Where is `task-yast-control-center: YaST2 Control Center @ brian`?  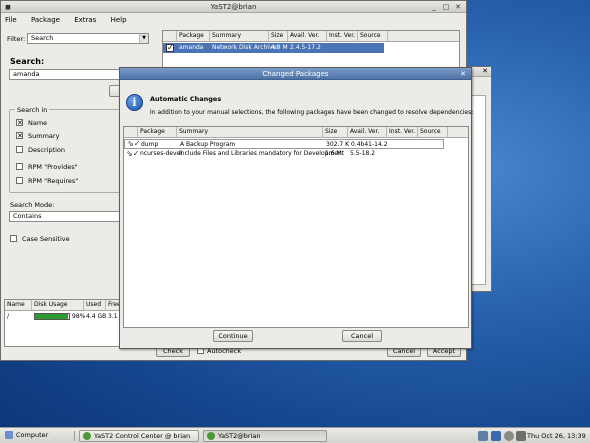 task-yast-control-center: YaST2 Control Center @ brian is located at coordinates (139, 436).